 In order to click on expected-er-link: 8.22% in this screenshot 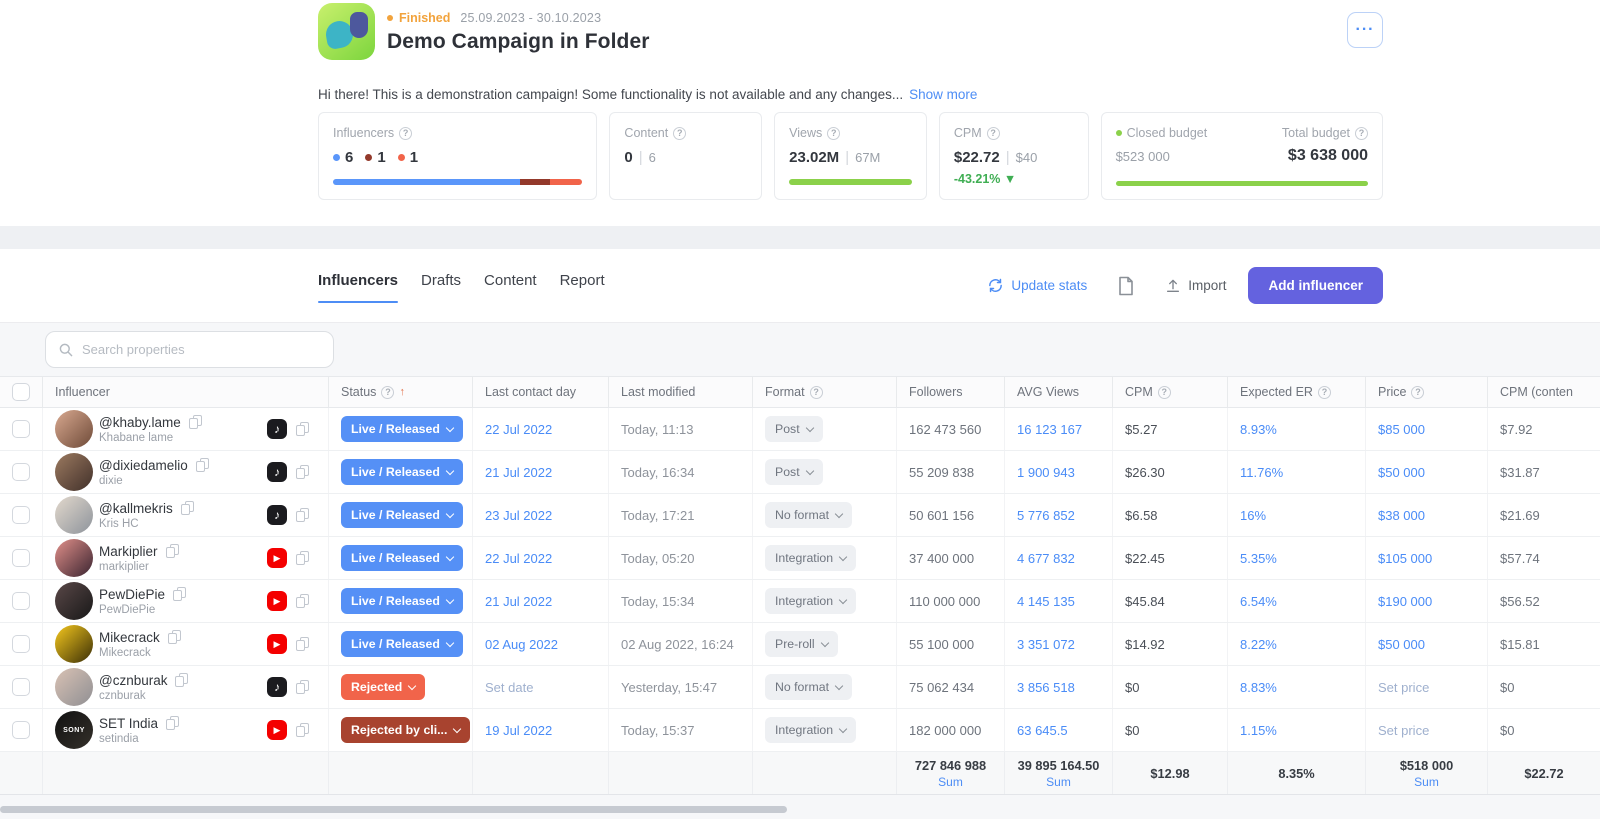, I will do `click(1258, 644)`.